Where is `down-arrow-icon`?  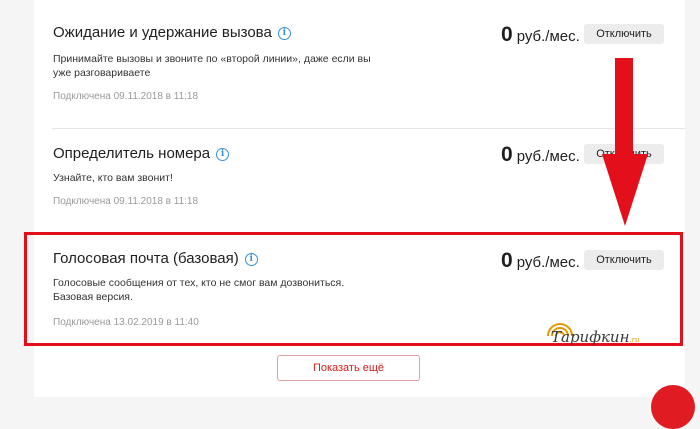
down-arrow-icon is located at coordinates (625, 142).